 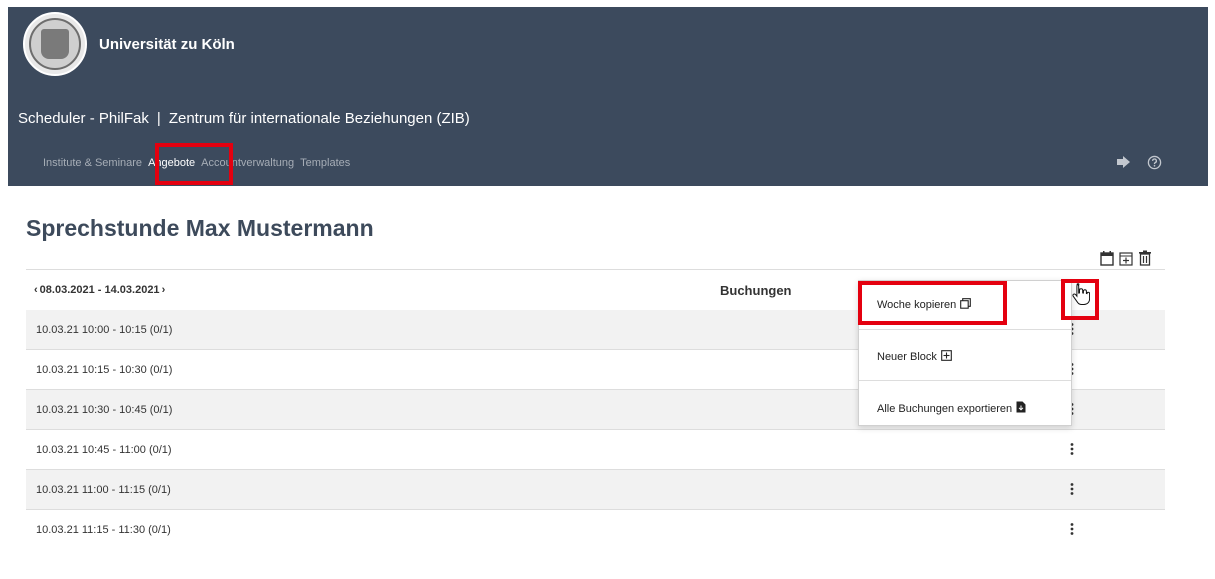 What do you see at coordinates (92, 163) in the screenshot?
I see `nav-item-institute: Institute & Seminare` at bounding box center [92, 163].